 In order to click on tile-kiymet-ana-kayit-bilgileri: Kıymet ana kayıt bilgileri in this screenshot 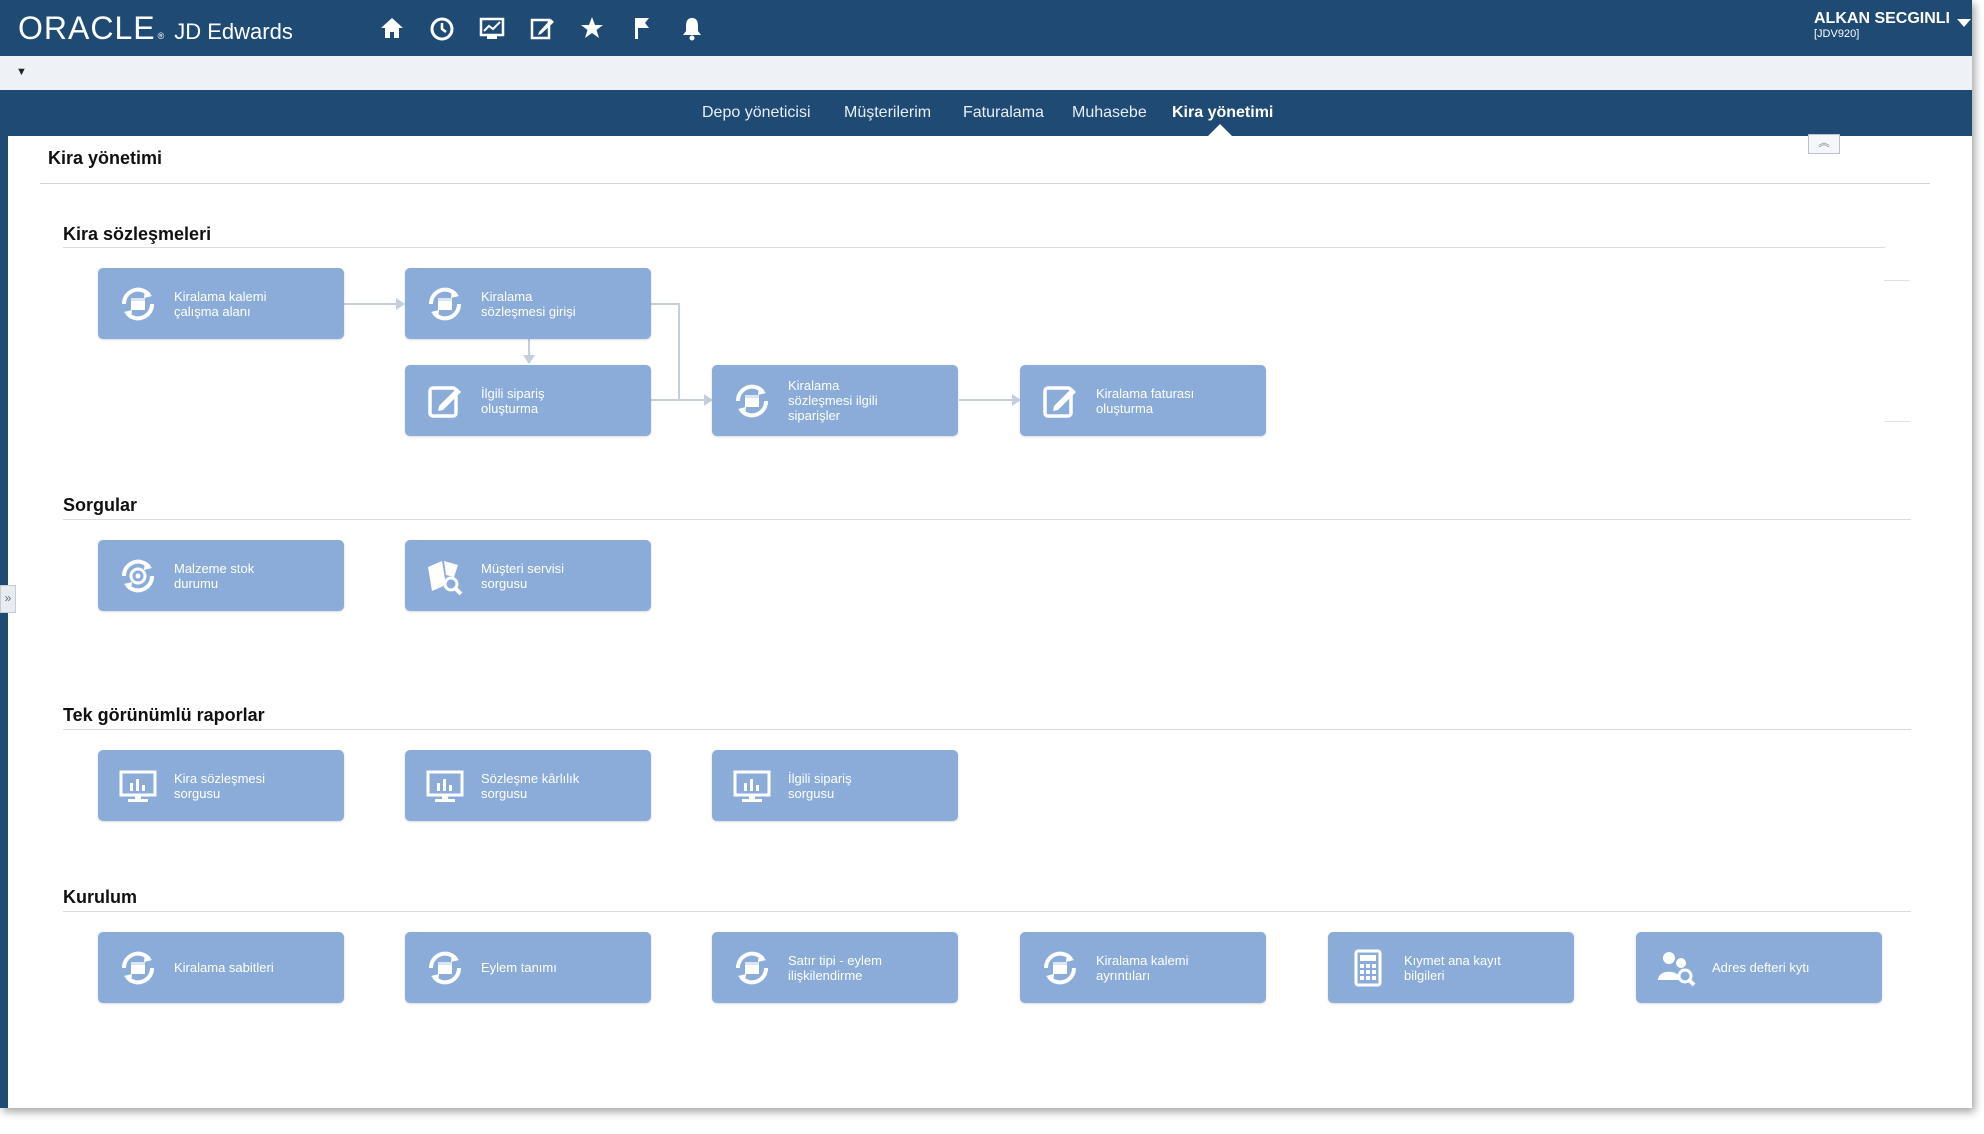, I will do `click(1451, 967)`.